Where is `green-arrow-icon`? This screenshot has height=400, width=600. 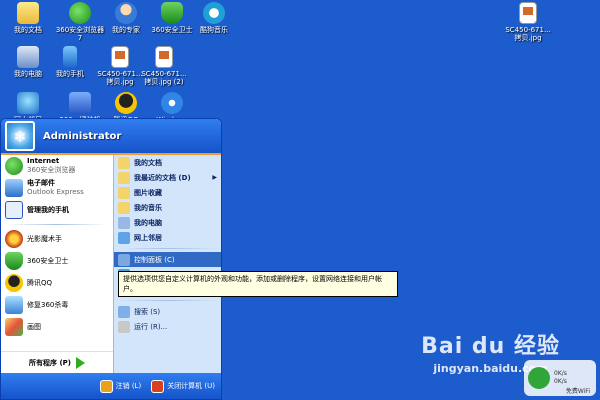
green-arrow-icon is located at coordinates (80, 362).